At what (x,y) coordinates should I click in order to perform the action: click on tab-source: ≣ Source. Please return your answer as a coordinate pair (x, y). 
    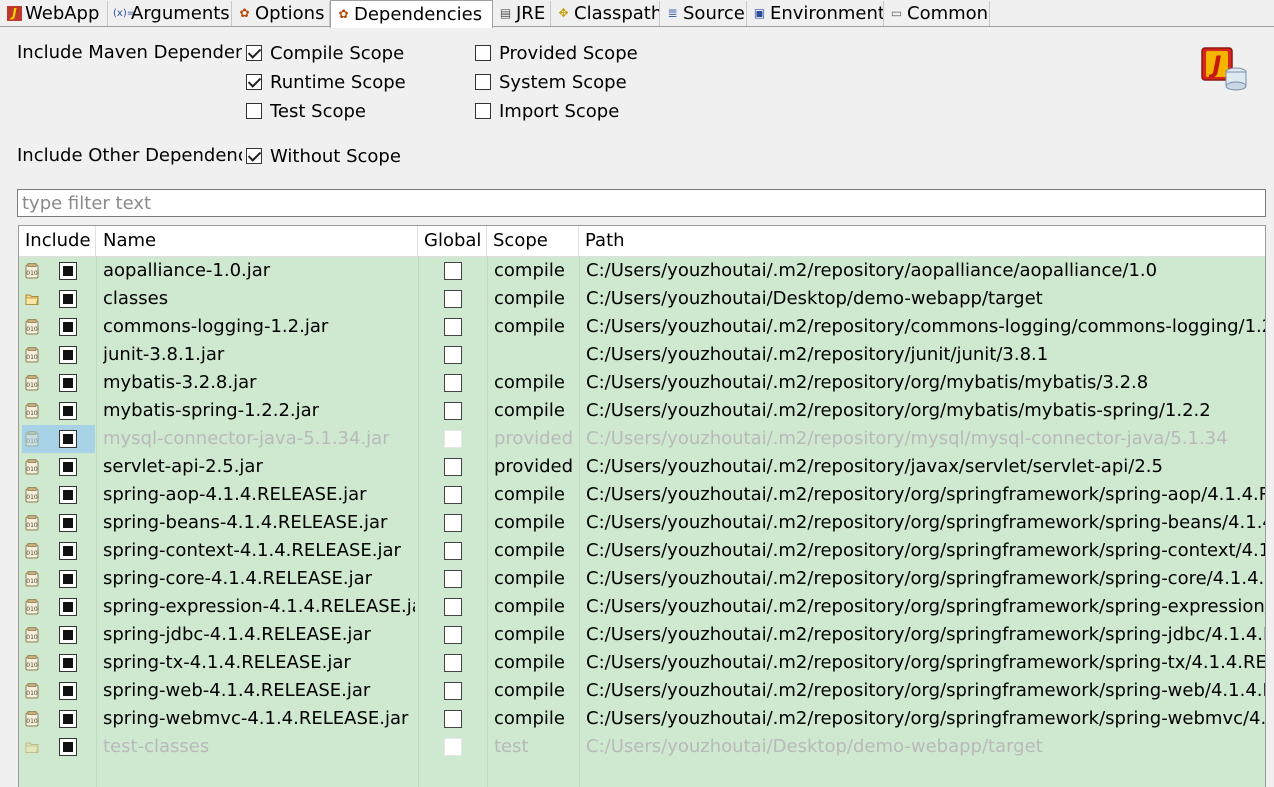
    Looking at the image, I should click on (703, 13).